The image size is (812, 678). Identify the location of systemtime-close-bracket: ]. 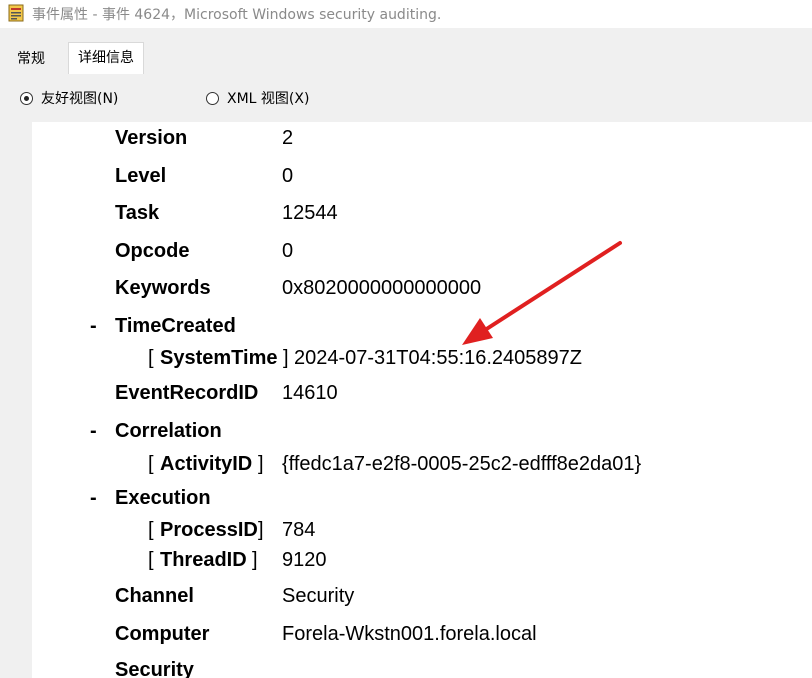
(286, 358).